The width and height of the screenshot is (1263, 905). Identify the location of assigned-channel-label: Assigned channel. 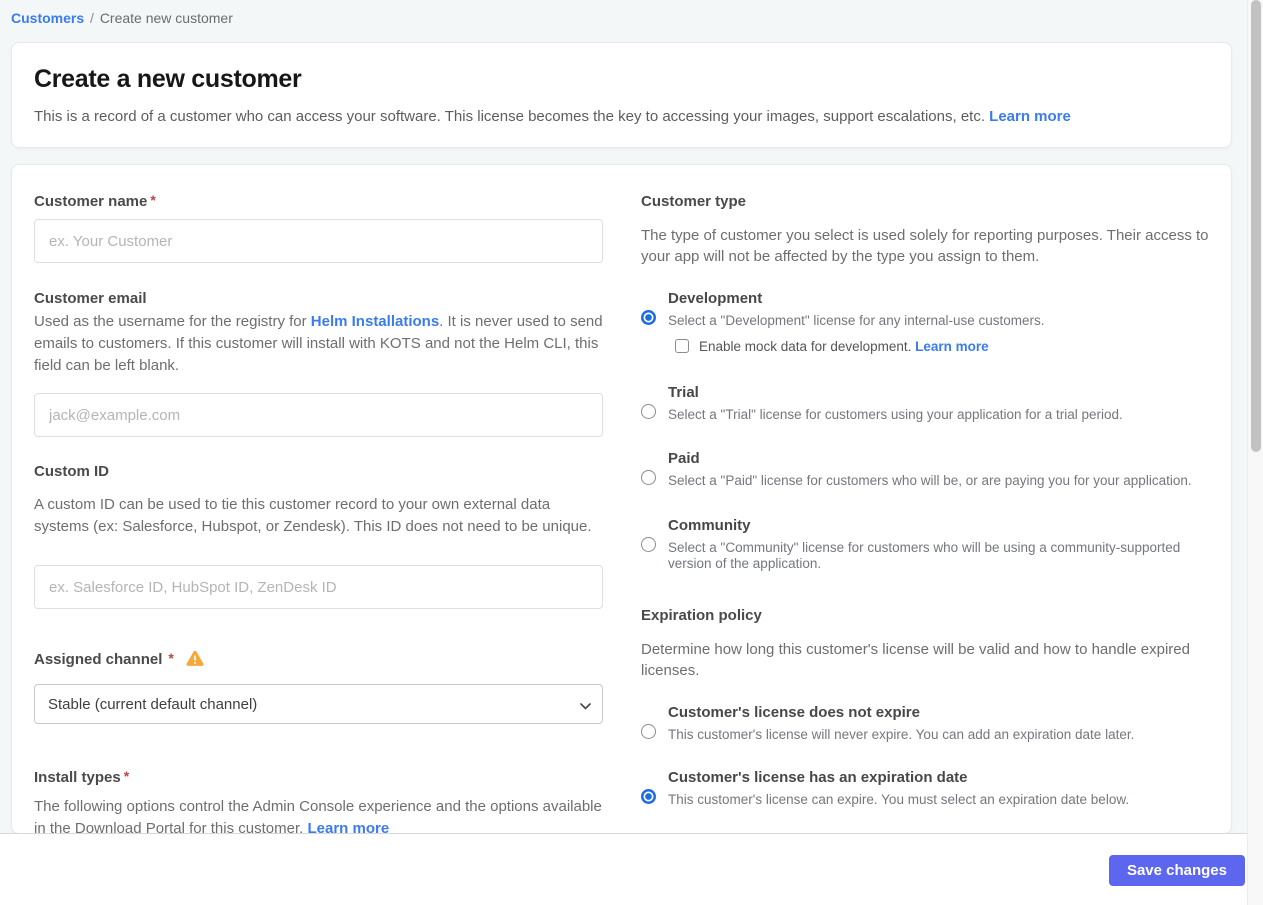
(98, 659).